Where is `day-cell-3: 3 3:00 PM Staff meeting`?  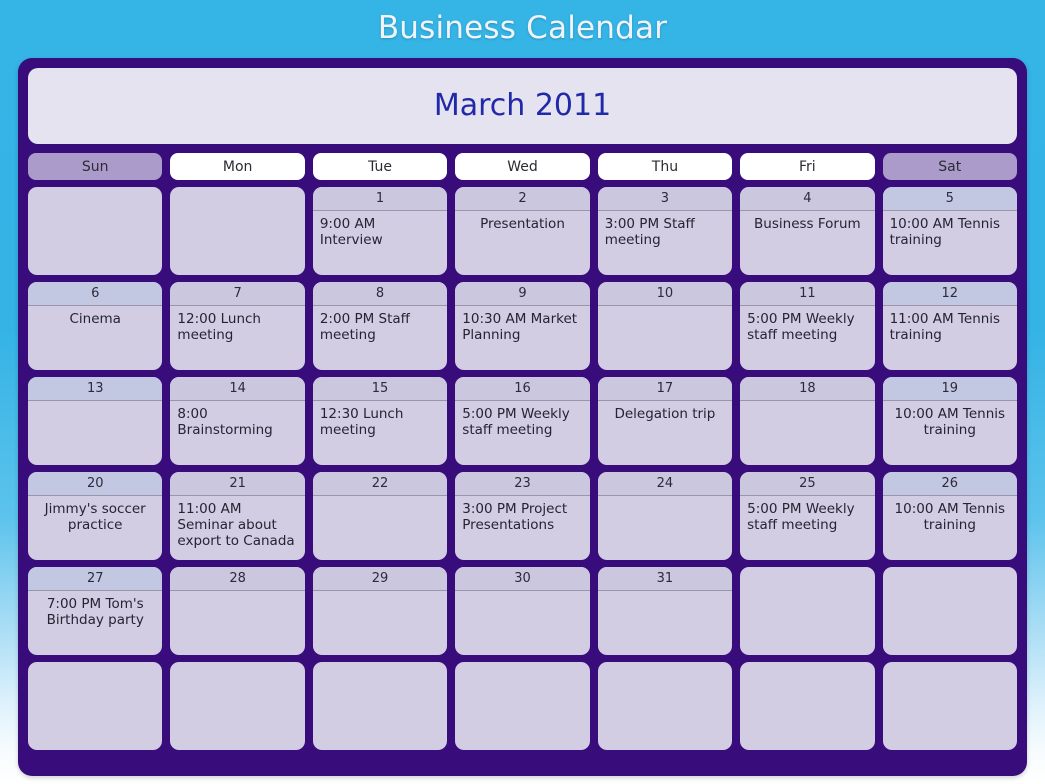 day-cell-3: 3 3:00 PM Staff meeting is located at coordinates (665, 231).